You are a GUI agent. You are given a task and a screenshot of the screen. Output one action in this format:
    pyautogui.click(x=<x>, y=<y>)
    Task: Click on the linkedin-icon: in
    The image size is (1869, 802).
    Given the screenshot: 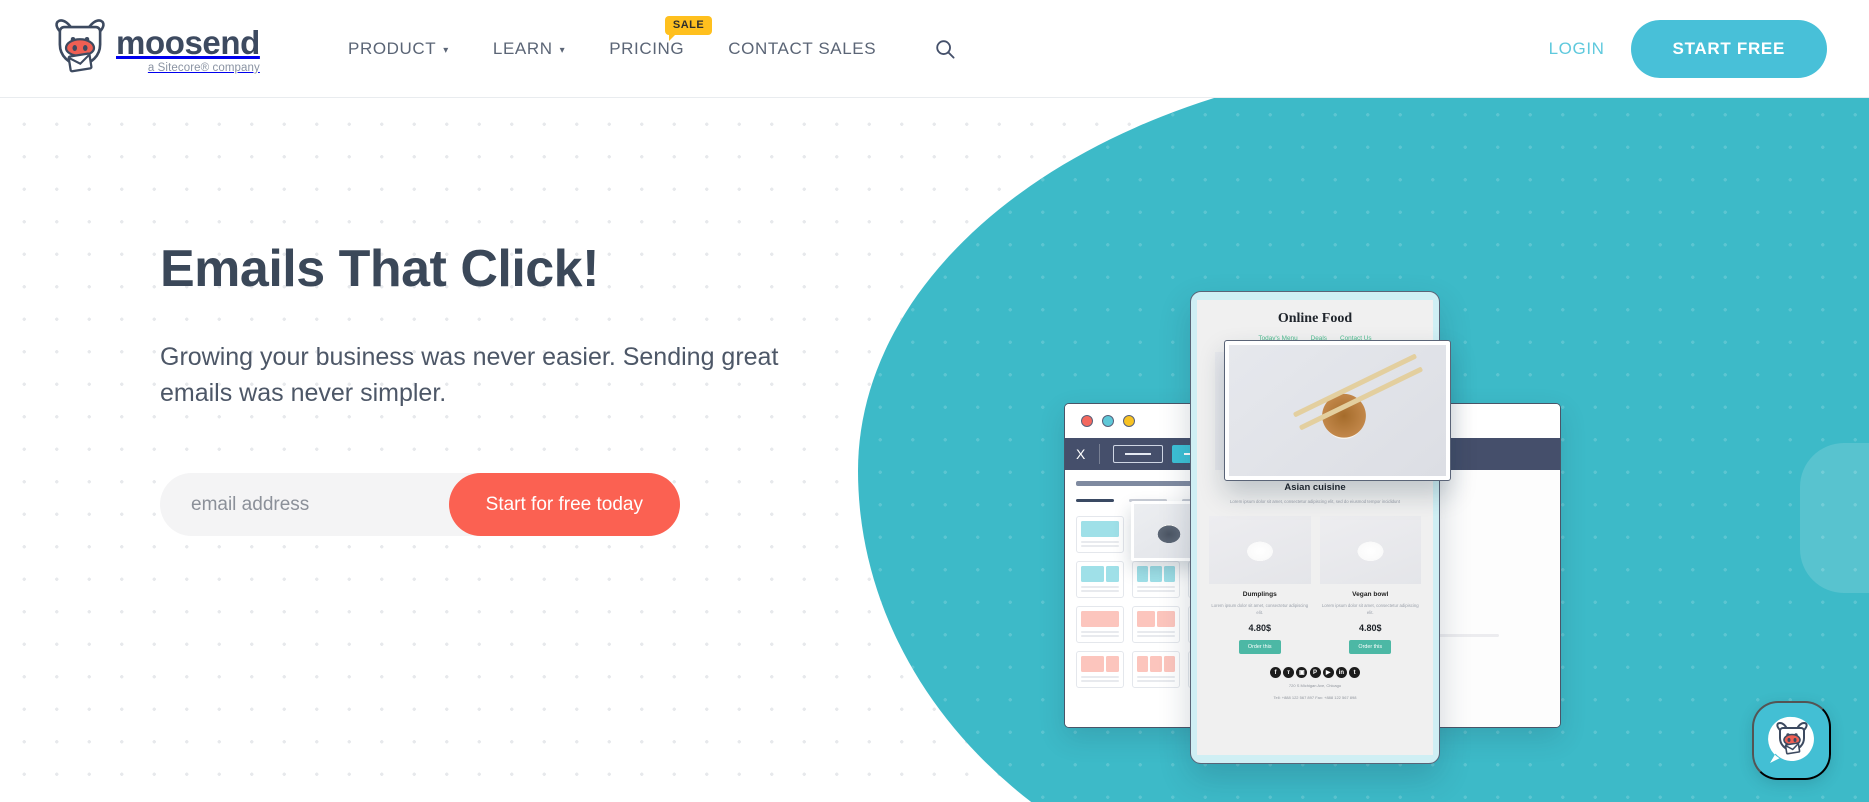 What is the action you would take?
    pyautogui.click(x=1341, y=673)
    